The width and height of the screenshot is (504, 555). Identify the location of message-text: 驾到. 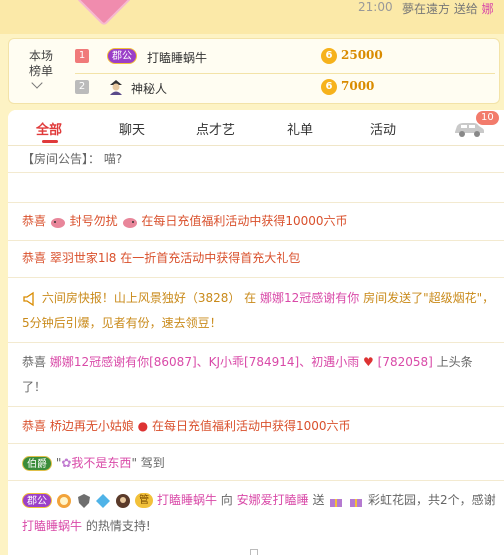
(152, 463).